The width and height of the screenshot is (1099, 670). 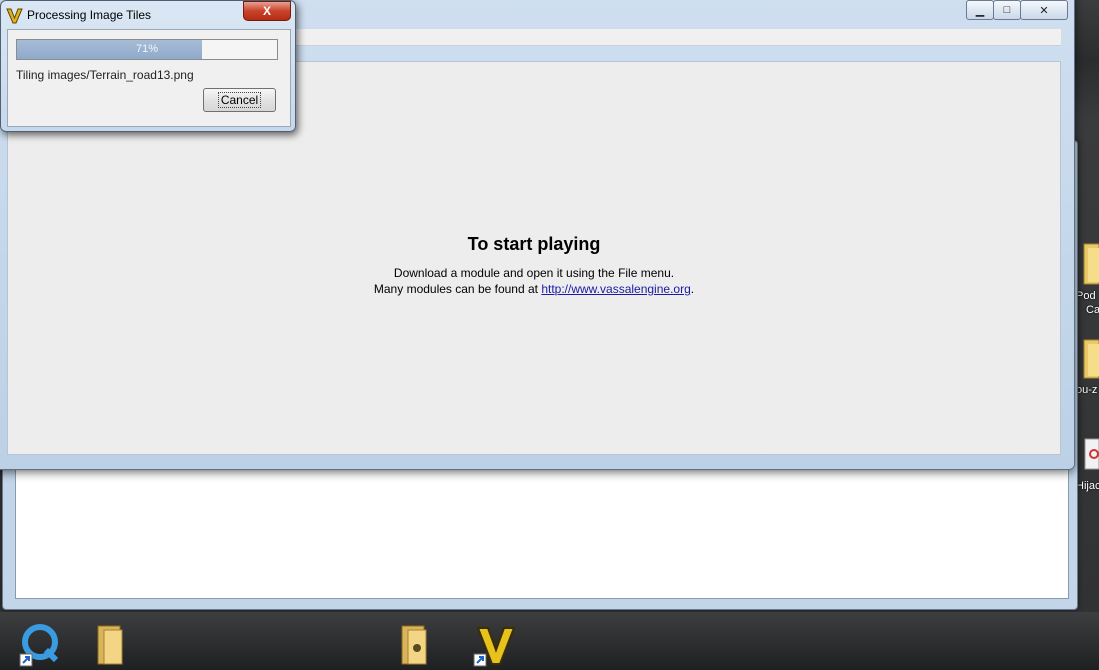 What do you see at coordinates (1087, 486) in the screenshot?
I see `desktop-label: Hijac` at bounding box center [1087, 486].